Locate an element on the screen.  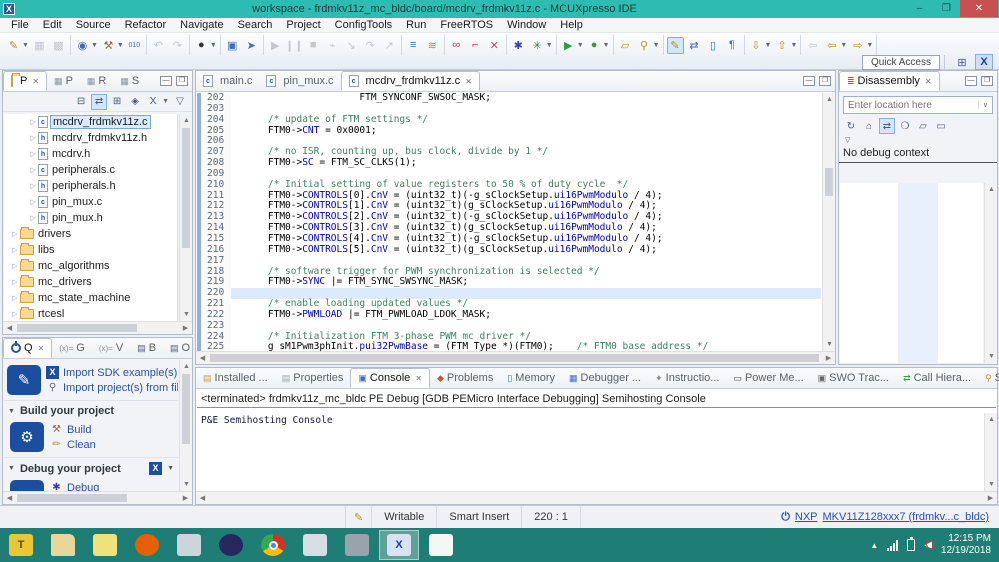
new-view-icon: ▱ is located at coordinates (923, 126).